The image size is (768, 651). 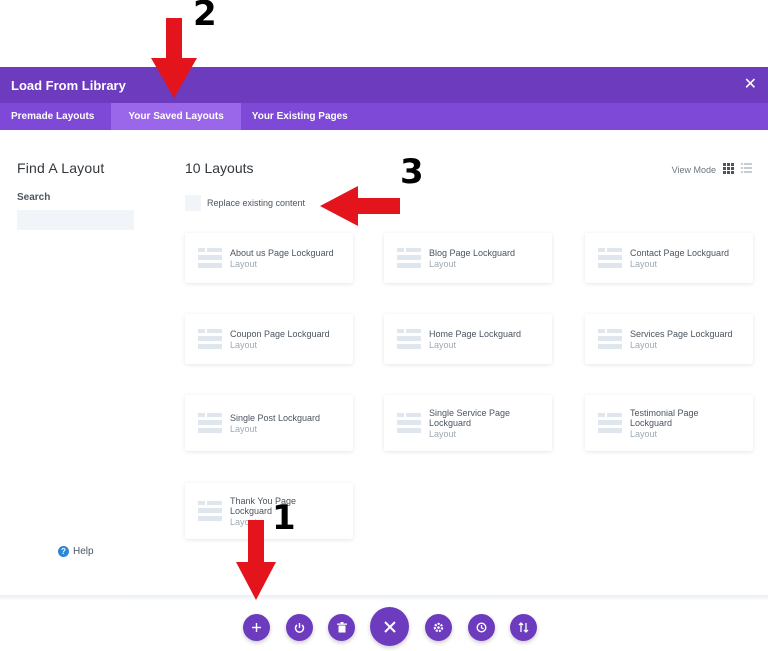 I want to click on power-icon, so click(x=299, y=628).